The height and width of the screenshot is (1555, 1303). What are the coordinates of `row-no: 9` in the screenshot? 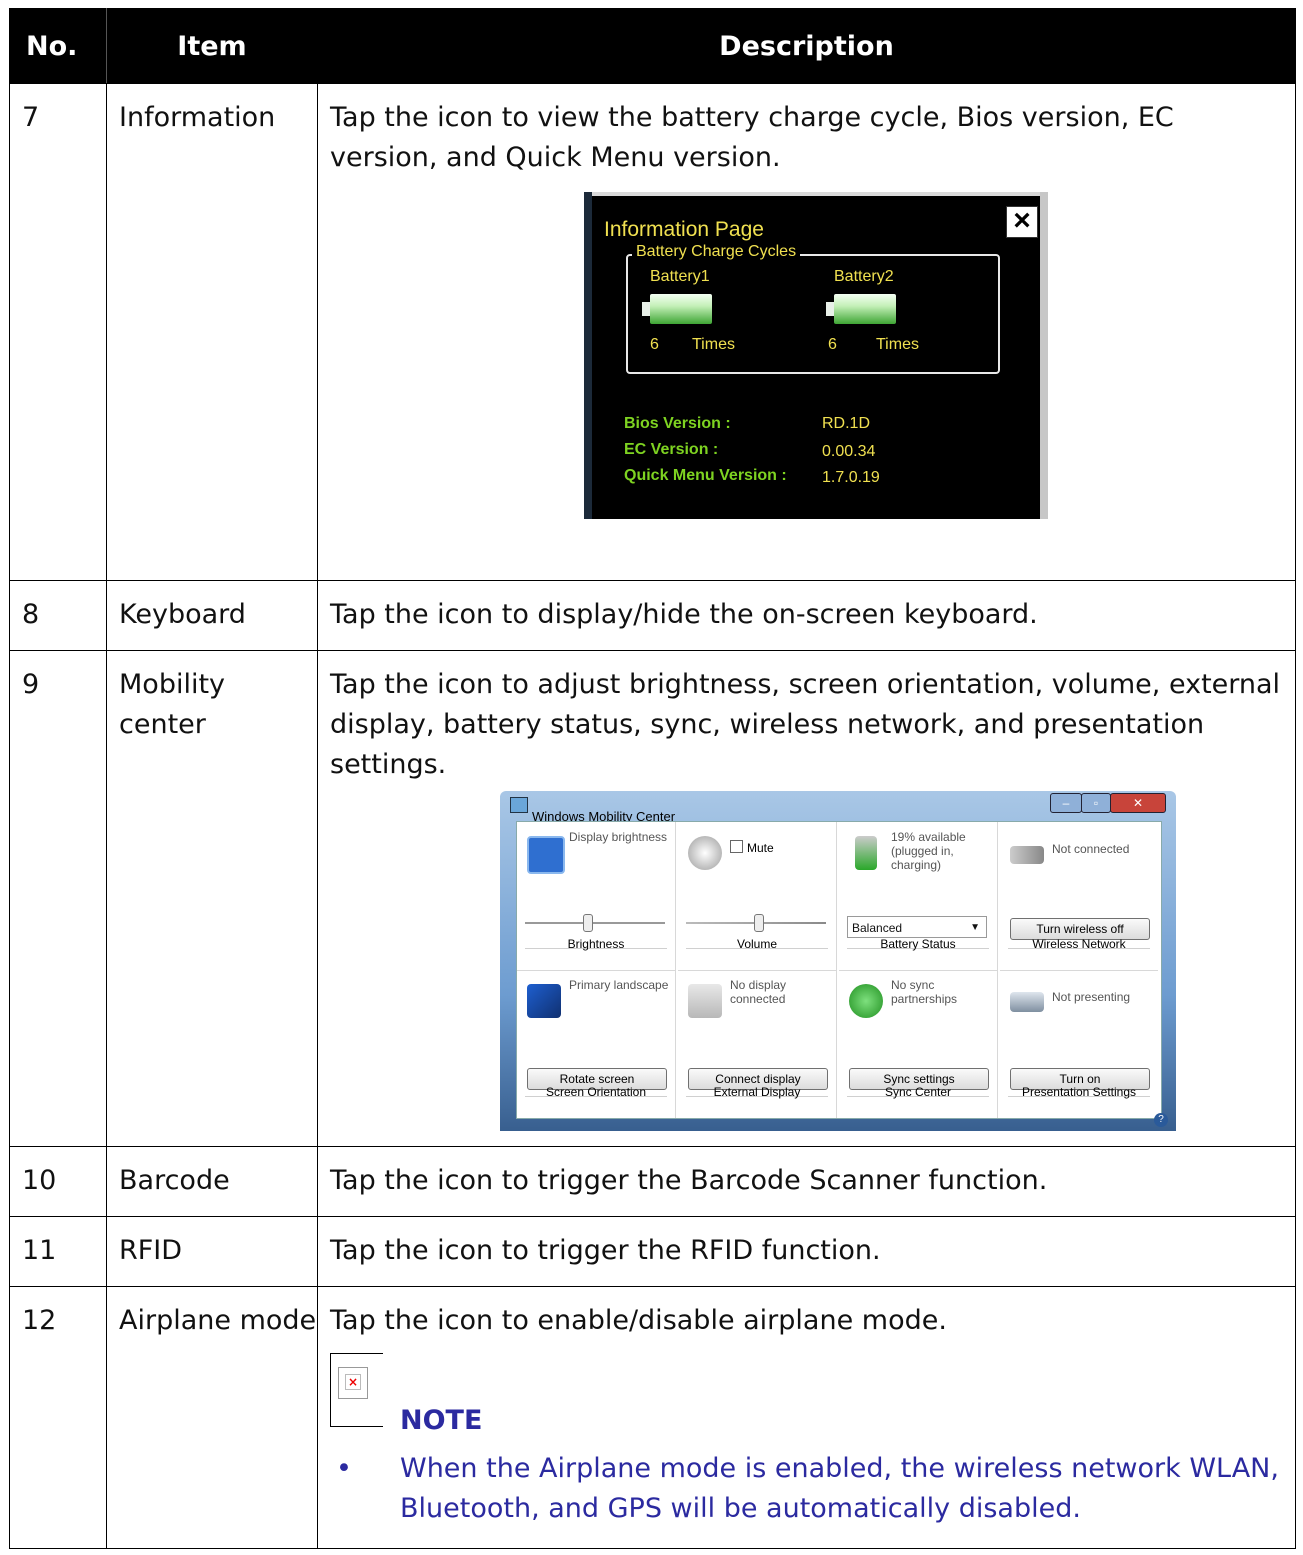 It's located at (58, 898).